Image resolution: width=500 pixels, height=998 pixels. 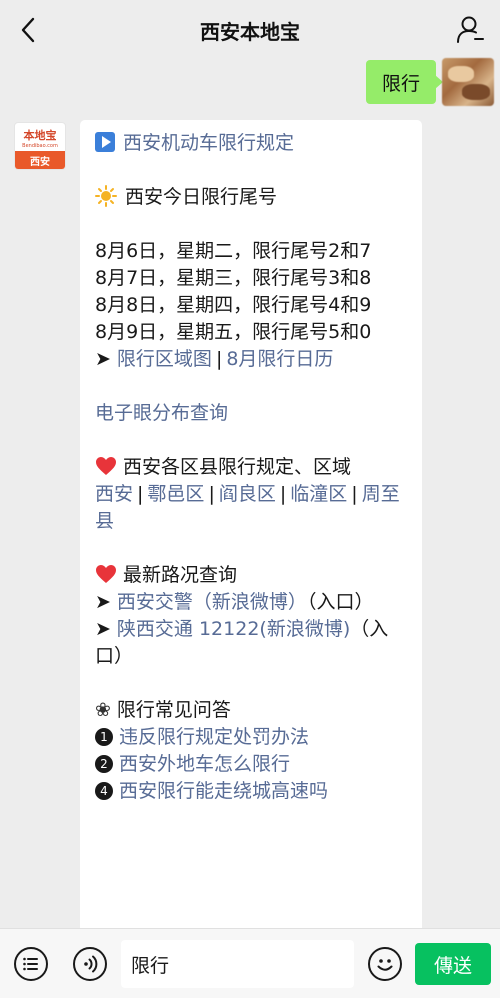 I want to click on sun-icon, so click(x=106, y=196).